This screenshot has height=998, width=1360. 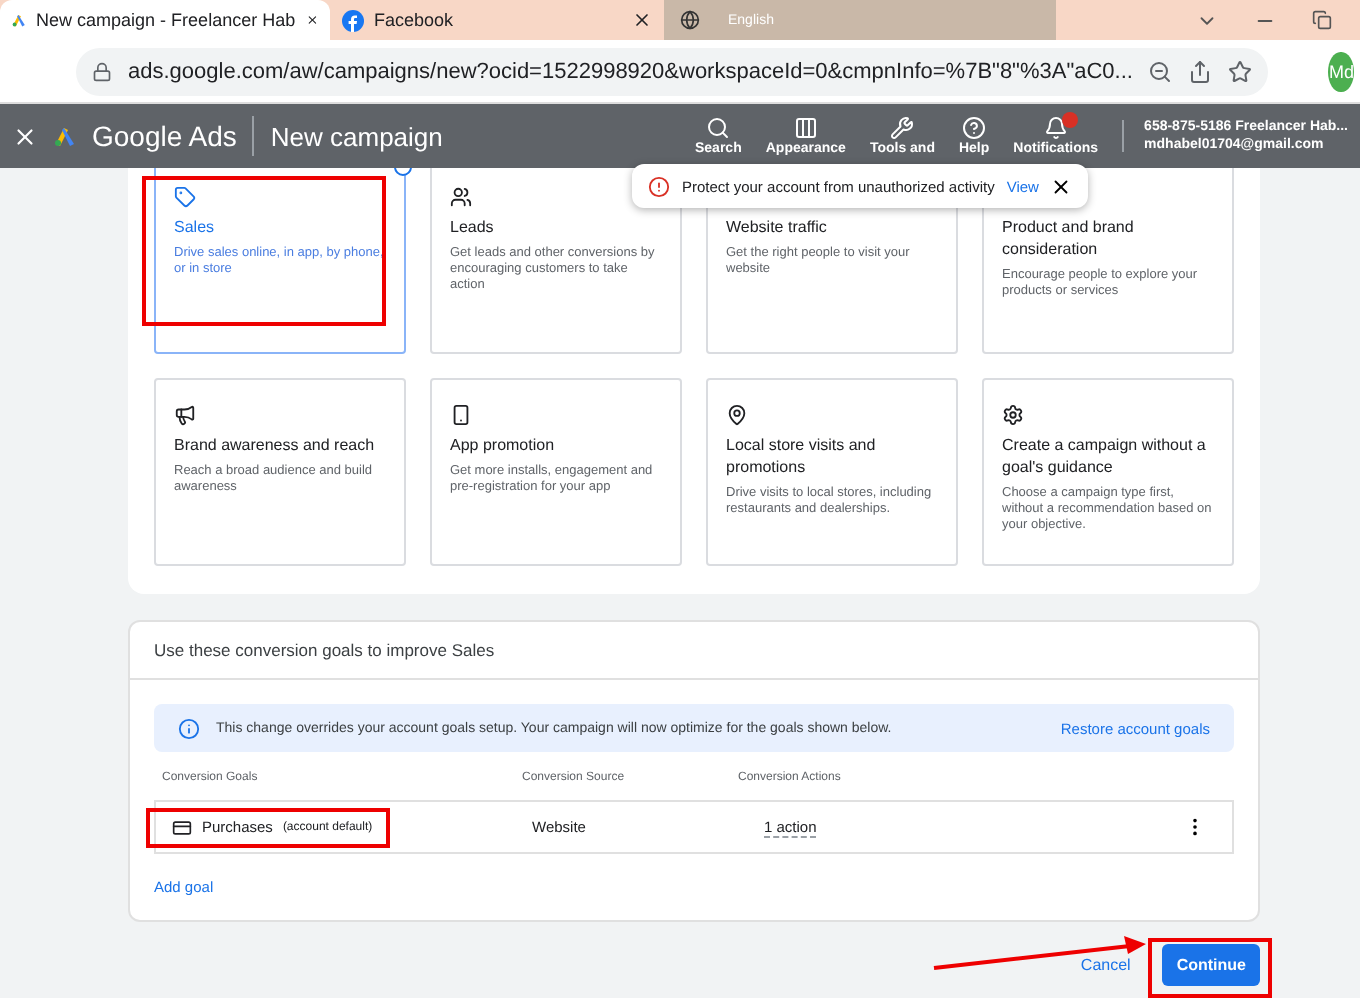 I want to click on wrench-icon, so click(x=902, y=128).